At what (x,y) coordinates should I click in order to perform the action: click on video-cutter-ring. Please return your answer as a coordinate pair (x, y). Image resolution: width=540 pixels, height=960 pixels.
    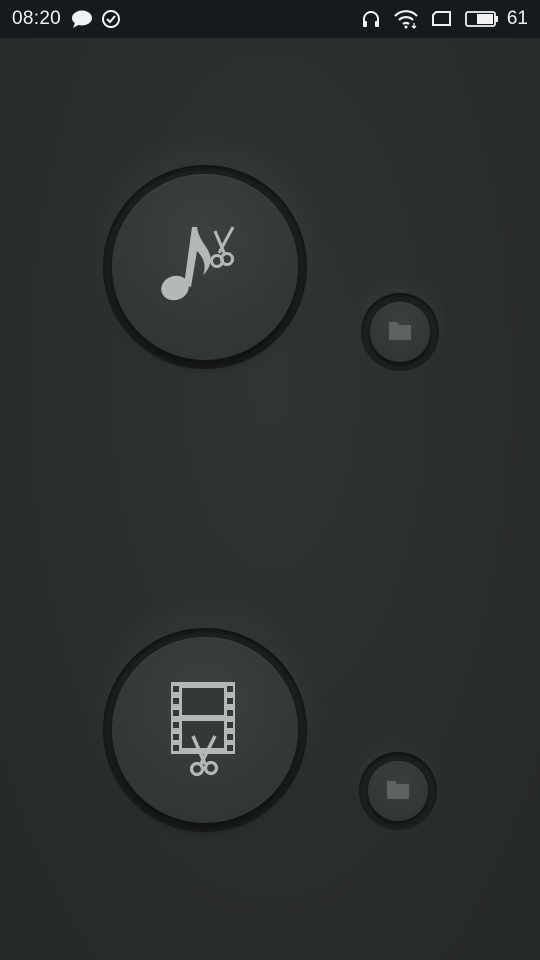
    Looking at the image, I should click on (205, 730).